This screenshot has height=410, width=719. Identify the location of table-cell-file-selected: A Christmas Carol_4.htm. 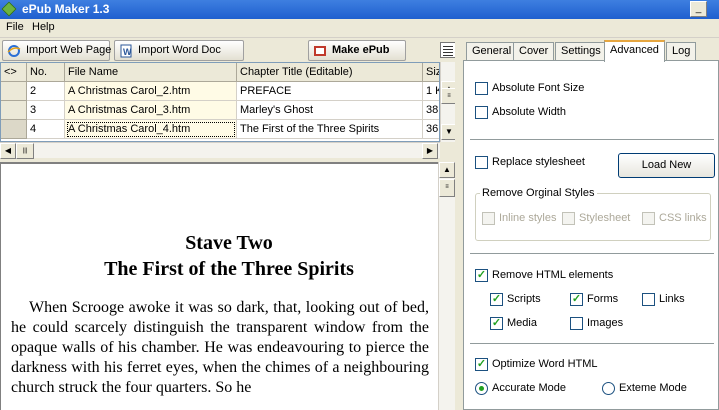
(151, 129).